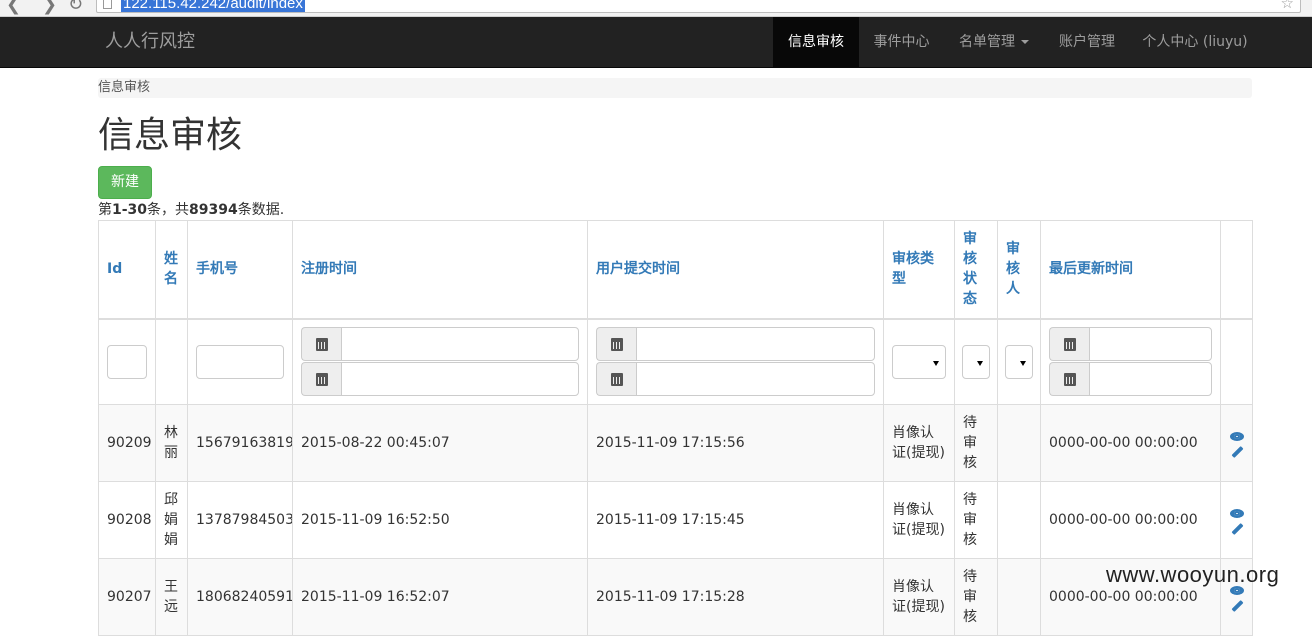 This screenshot has height=636, width=1312. Describe the element at coordinates (440, 597) in the screenshot. I see `cell-register-time: 2015-11-09 16:52:07` at that location.